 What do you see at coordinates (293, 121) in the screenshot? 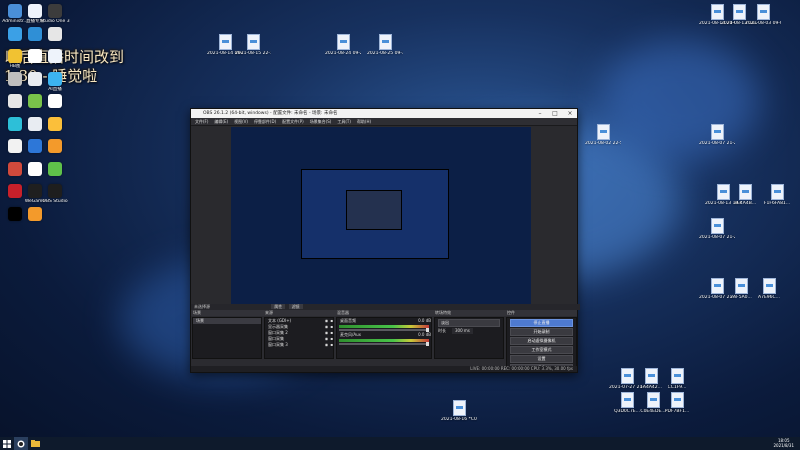
I see `menu-item: 配置文件(P)` at bounding box center [293, 121].